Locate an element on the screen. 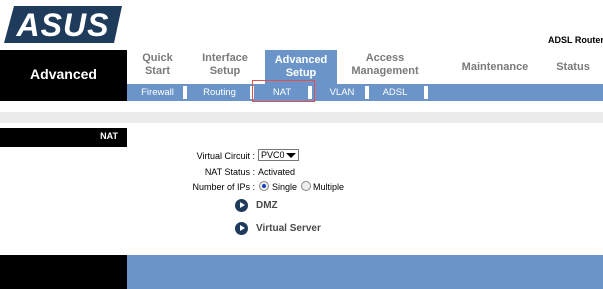  svg-text: ASUS is located at coordinates (63, 25).